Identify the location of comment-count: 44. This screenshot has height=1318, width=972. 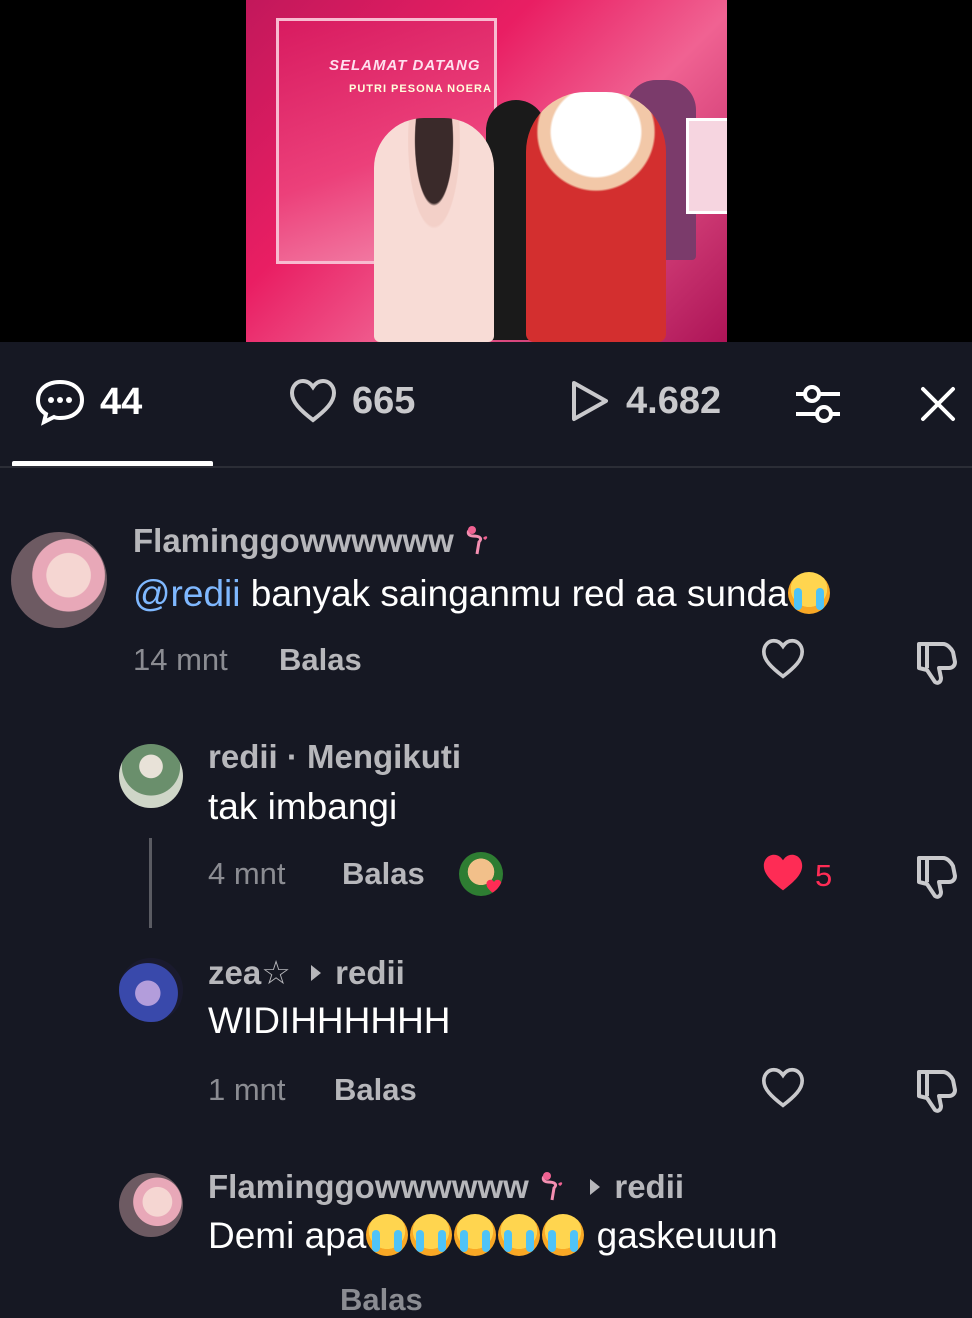
(121, 401).